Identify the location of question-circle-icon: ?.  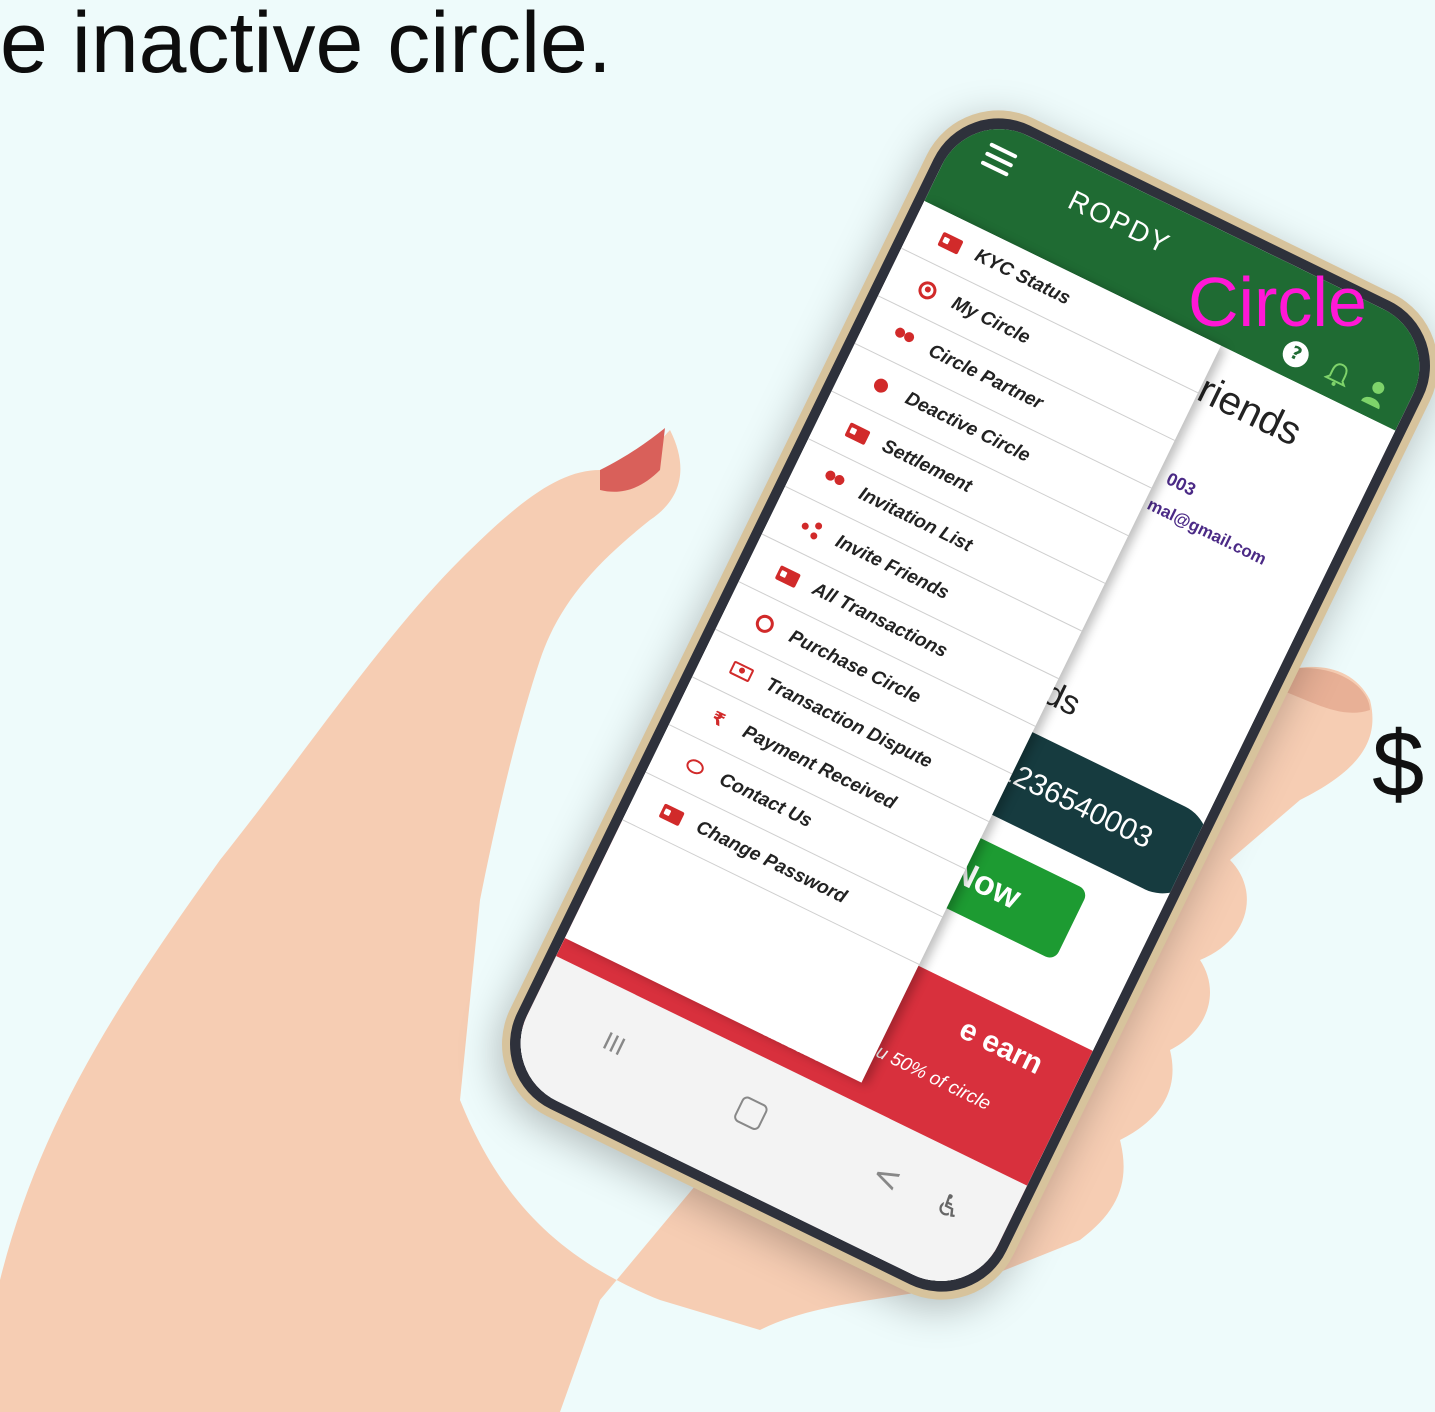
(1296, 354).